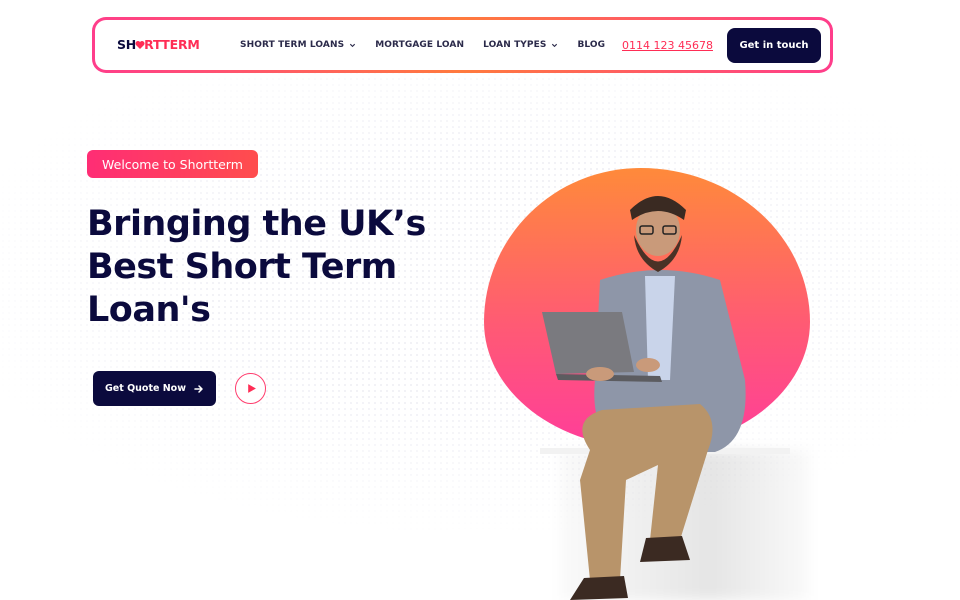 The height and width of the screenshot is (600, 960). I want to click on menu-item-short-term-loans: SHORT TERM LOANS, so click(298, 45).